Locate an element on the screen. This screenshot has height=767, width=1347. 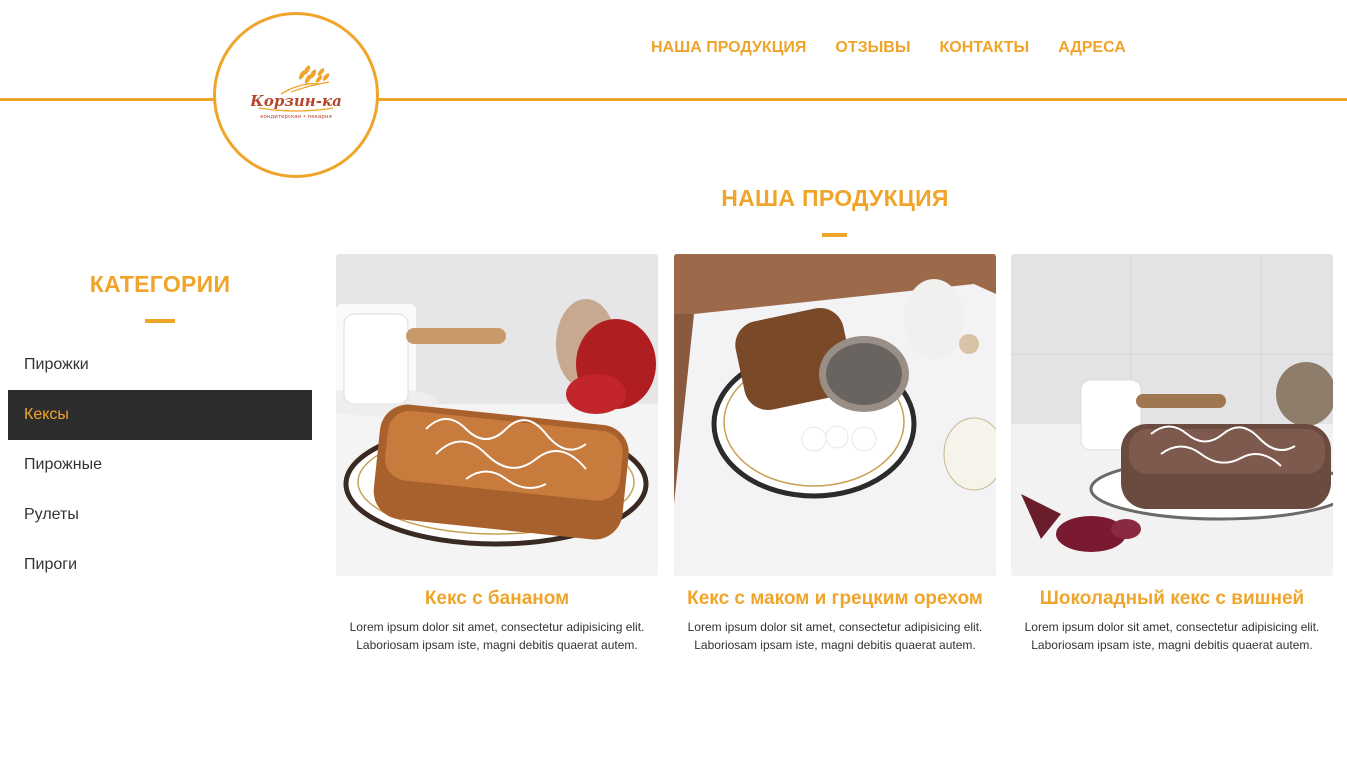
category-item-pirozhnye: Пирожные is located at coordinates (160, 465).